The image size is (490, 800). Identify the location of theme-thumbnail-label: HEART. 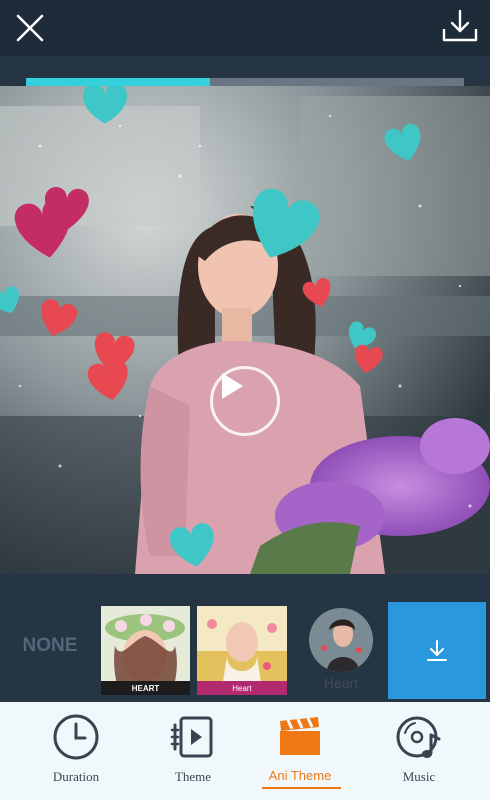
(145, 688).